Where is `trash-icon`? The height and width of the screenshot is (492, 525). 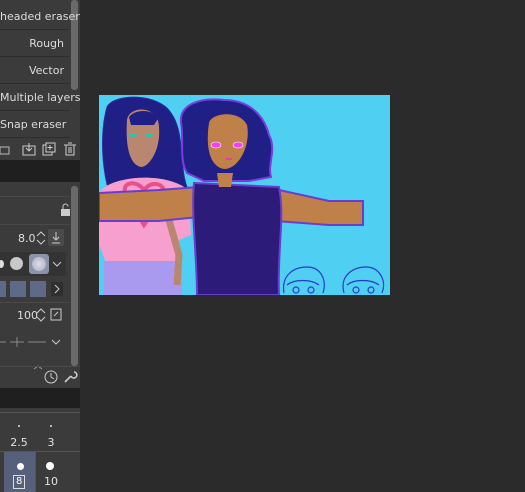 trash-icon is located at coordinates (70, 149).